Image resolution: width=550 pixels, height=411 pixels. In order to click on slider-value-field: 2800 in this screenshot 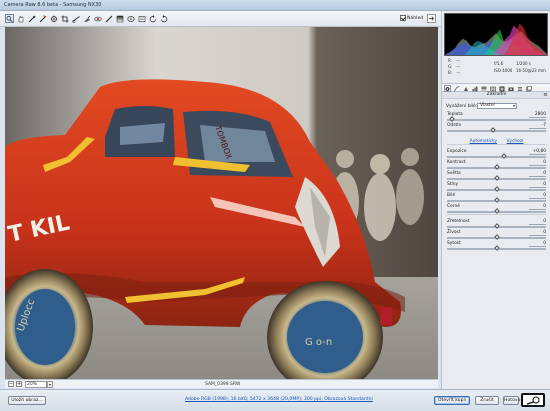, I will do `click(537, 115)`.